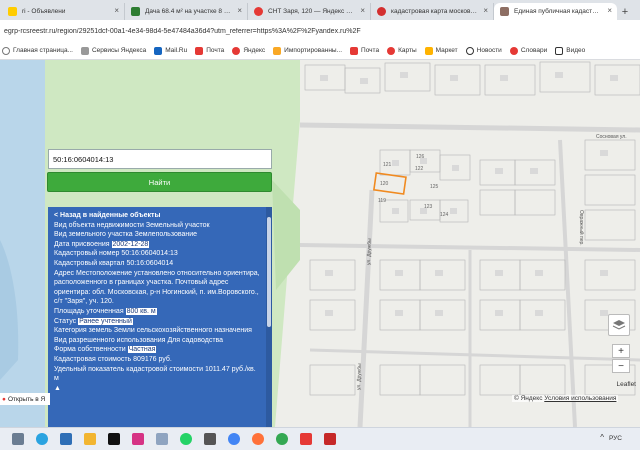 This screenshot has height=450, width=640. I want to click on plot-number: 122, so click(419, 169).